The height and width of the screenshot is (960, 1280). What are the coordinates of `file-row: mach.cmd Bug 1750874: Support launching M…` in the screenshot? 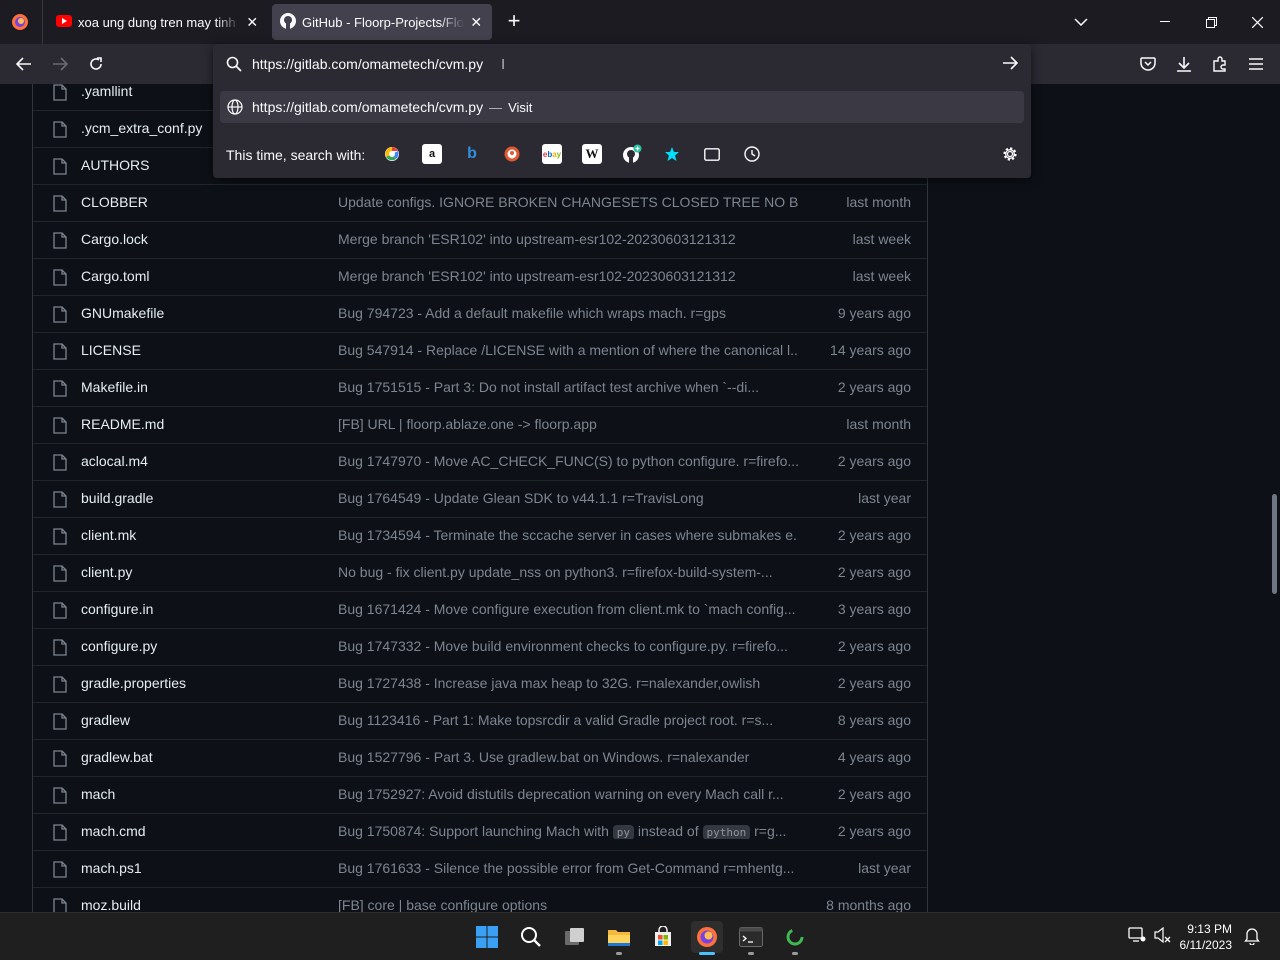 It's located at (480, 832).